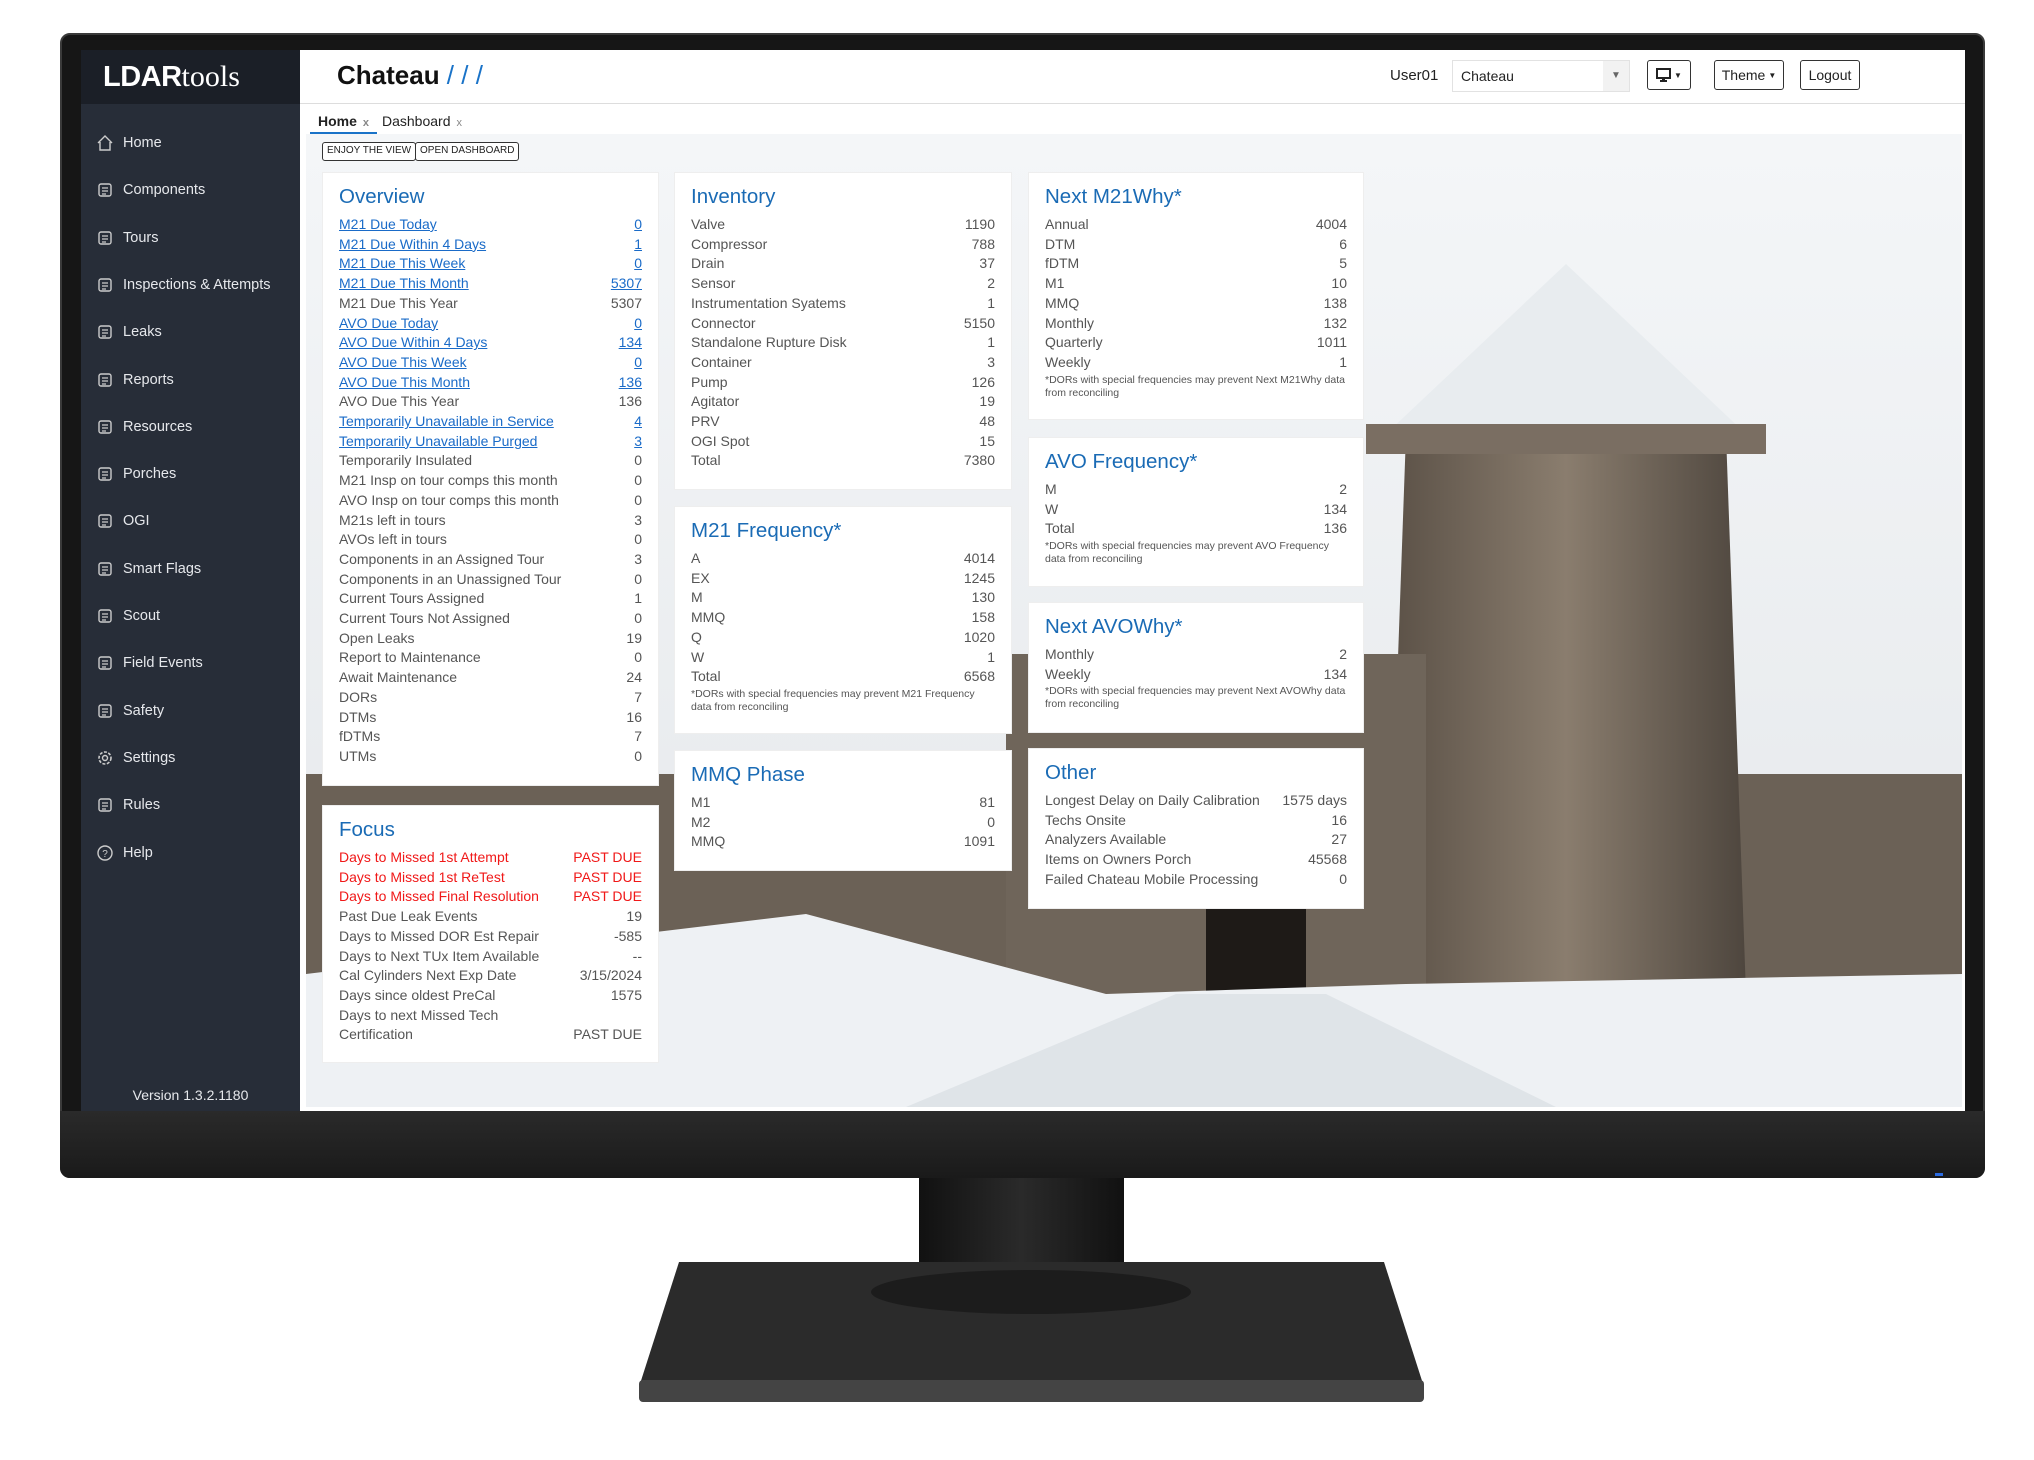 The image size is (2034, 1460). Describe the element at coordinates (1113, 196) in the screenshot. I see `card-title: Next M21Why*` at that location.